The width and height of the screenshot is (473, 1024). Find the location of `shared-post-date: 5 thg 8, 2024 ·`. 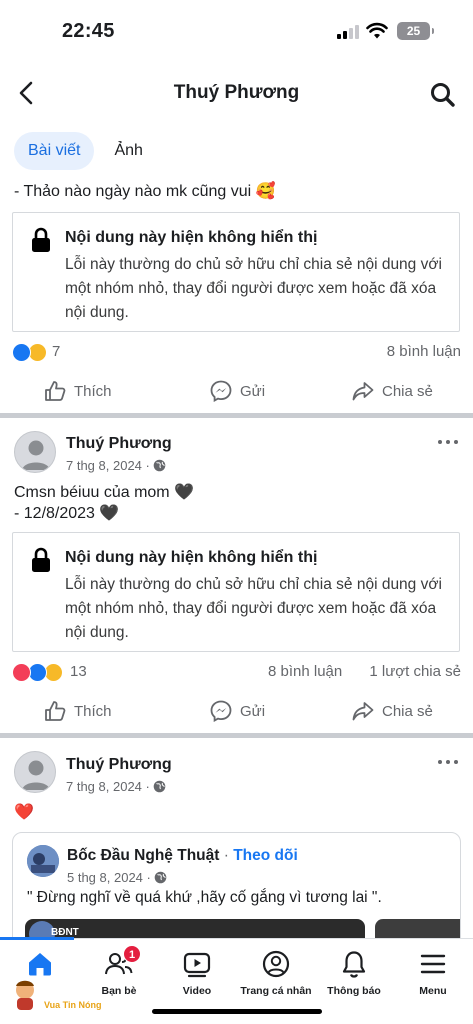

shared-post-date: 5 thg 8, 2024 · is located at coordinates (109, 877).